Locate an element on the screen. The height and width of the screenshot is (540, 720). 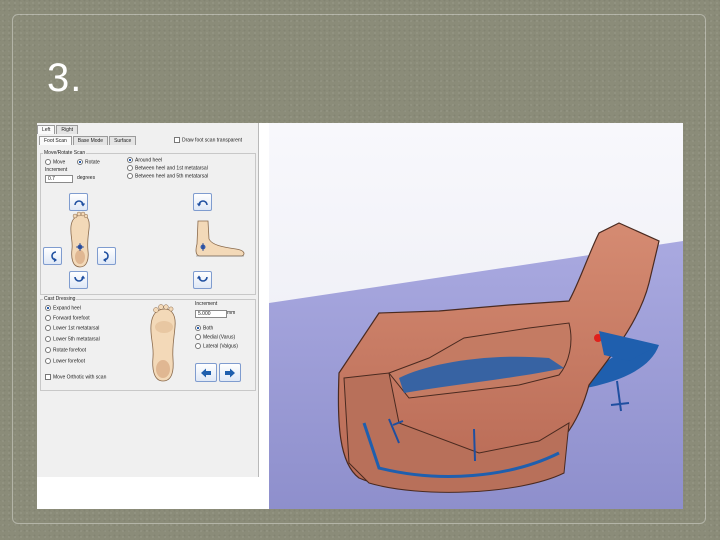
forward-forefoot-radio: Forward forefoot is located at coordinates (67, 318).